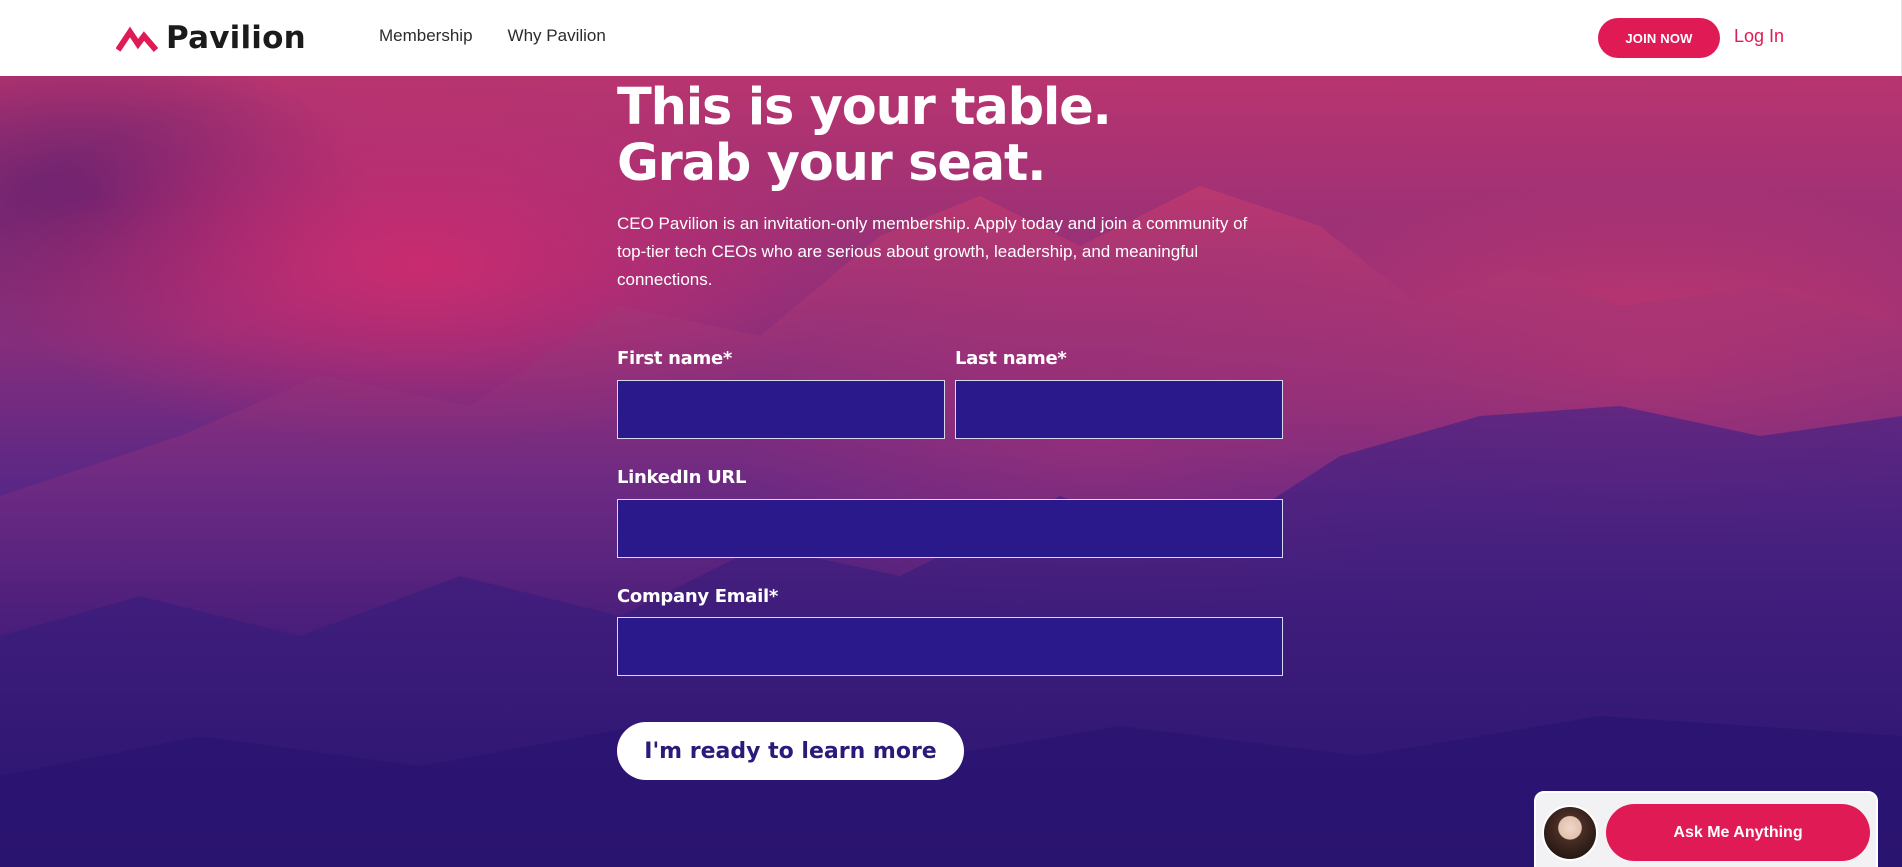 Image resolution: width=1902 pixels, height=867 pixels. Describe the element at coordinates (864, 135) in the screenshot. I see `page-title: This is your table. Grab your seat.` at that location.